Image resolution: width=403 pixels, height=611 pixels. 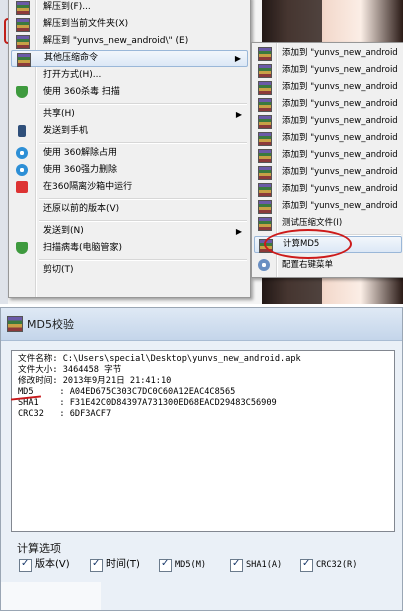 I want to click on gear-icon, so click(x=264, y=265).